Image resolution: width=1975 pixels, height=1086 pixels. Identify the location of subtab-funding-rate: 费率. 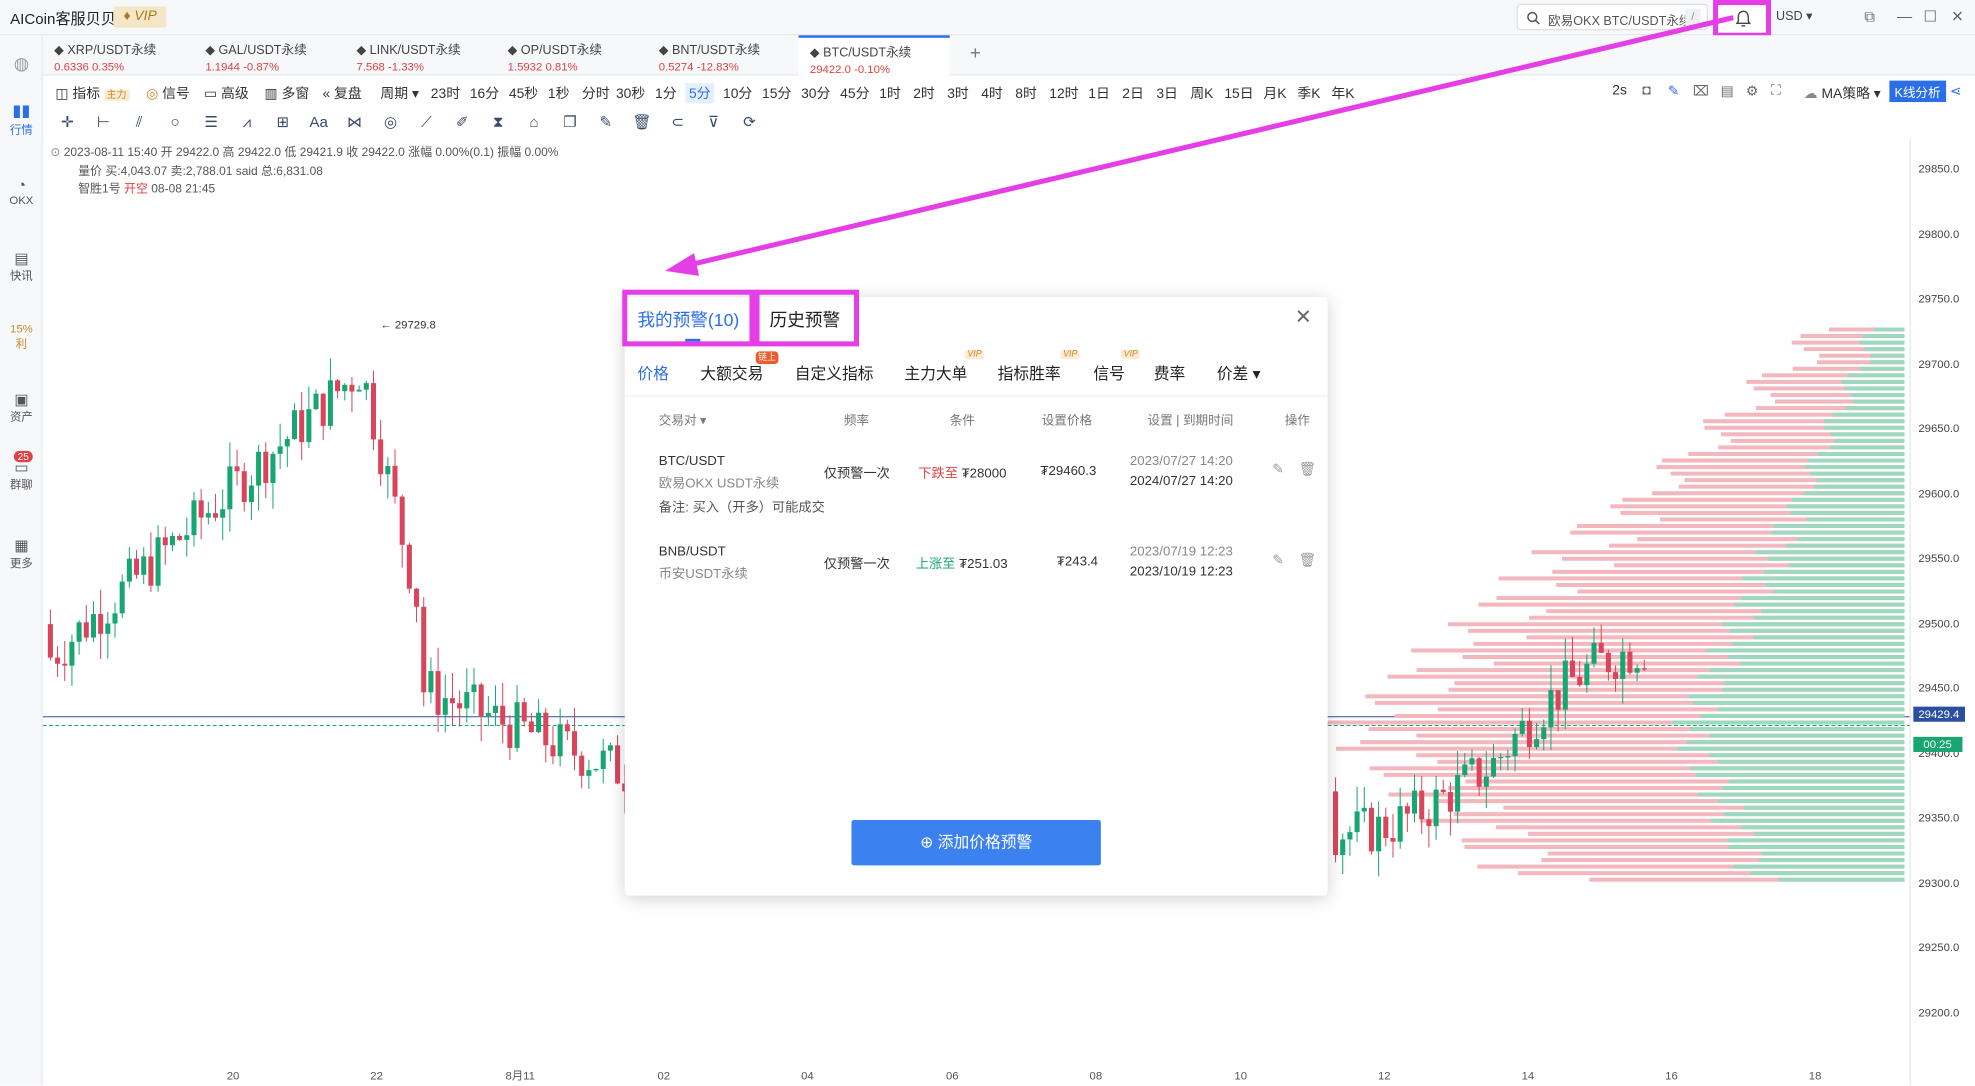
(1170, 372).